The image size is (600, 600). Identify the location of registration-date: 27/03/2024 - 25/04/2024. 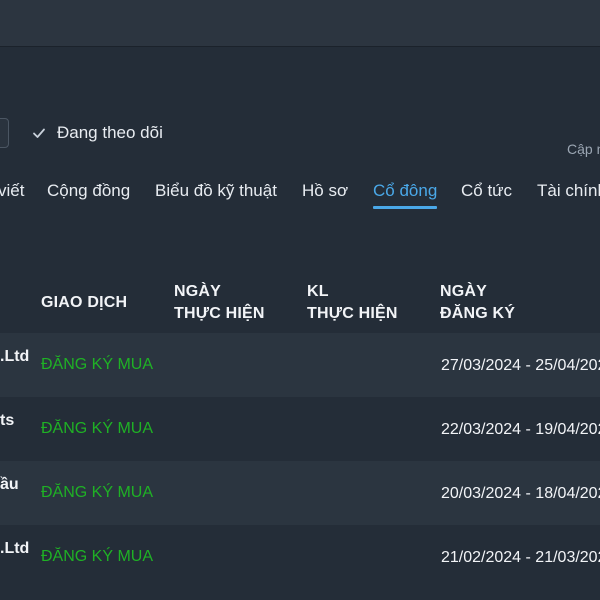
(520, 365).